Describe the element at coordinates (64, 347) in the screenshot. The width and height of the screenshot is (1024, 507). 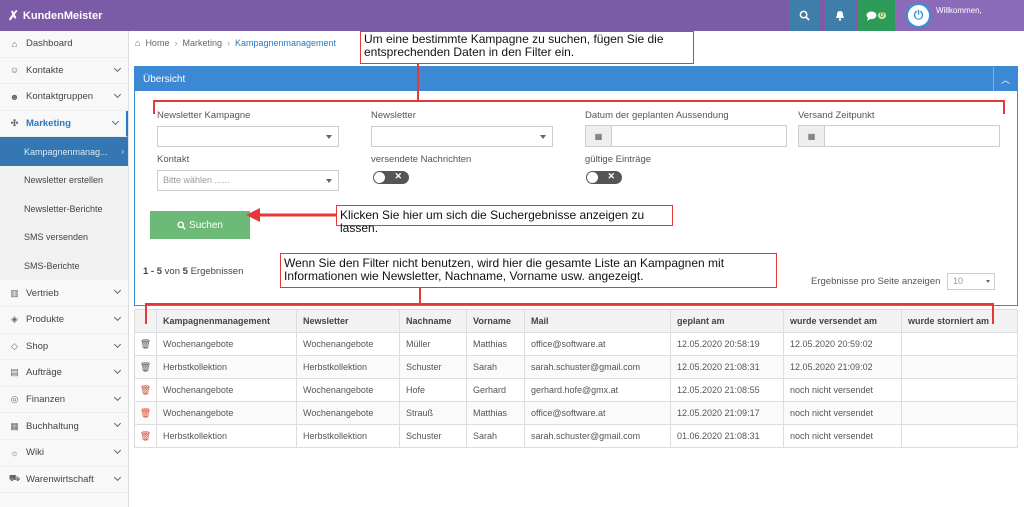
I see `sidebar-item-shop: ◇ Shop` at that location.